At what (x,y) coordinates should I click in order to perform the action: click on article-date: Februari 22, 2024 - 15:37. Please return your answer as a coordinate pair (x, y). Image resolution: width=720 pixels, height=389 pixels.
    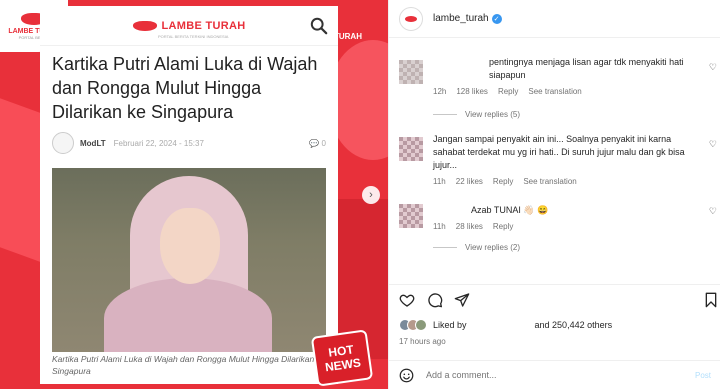
    Looking at the image, I should click on (158, 143).